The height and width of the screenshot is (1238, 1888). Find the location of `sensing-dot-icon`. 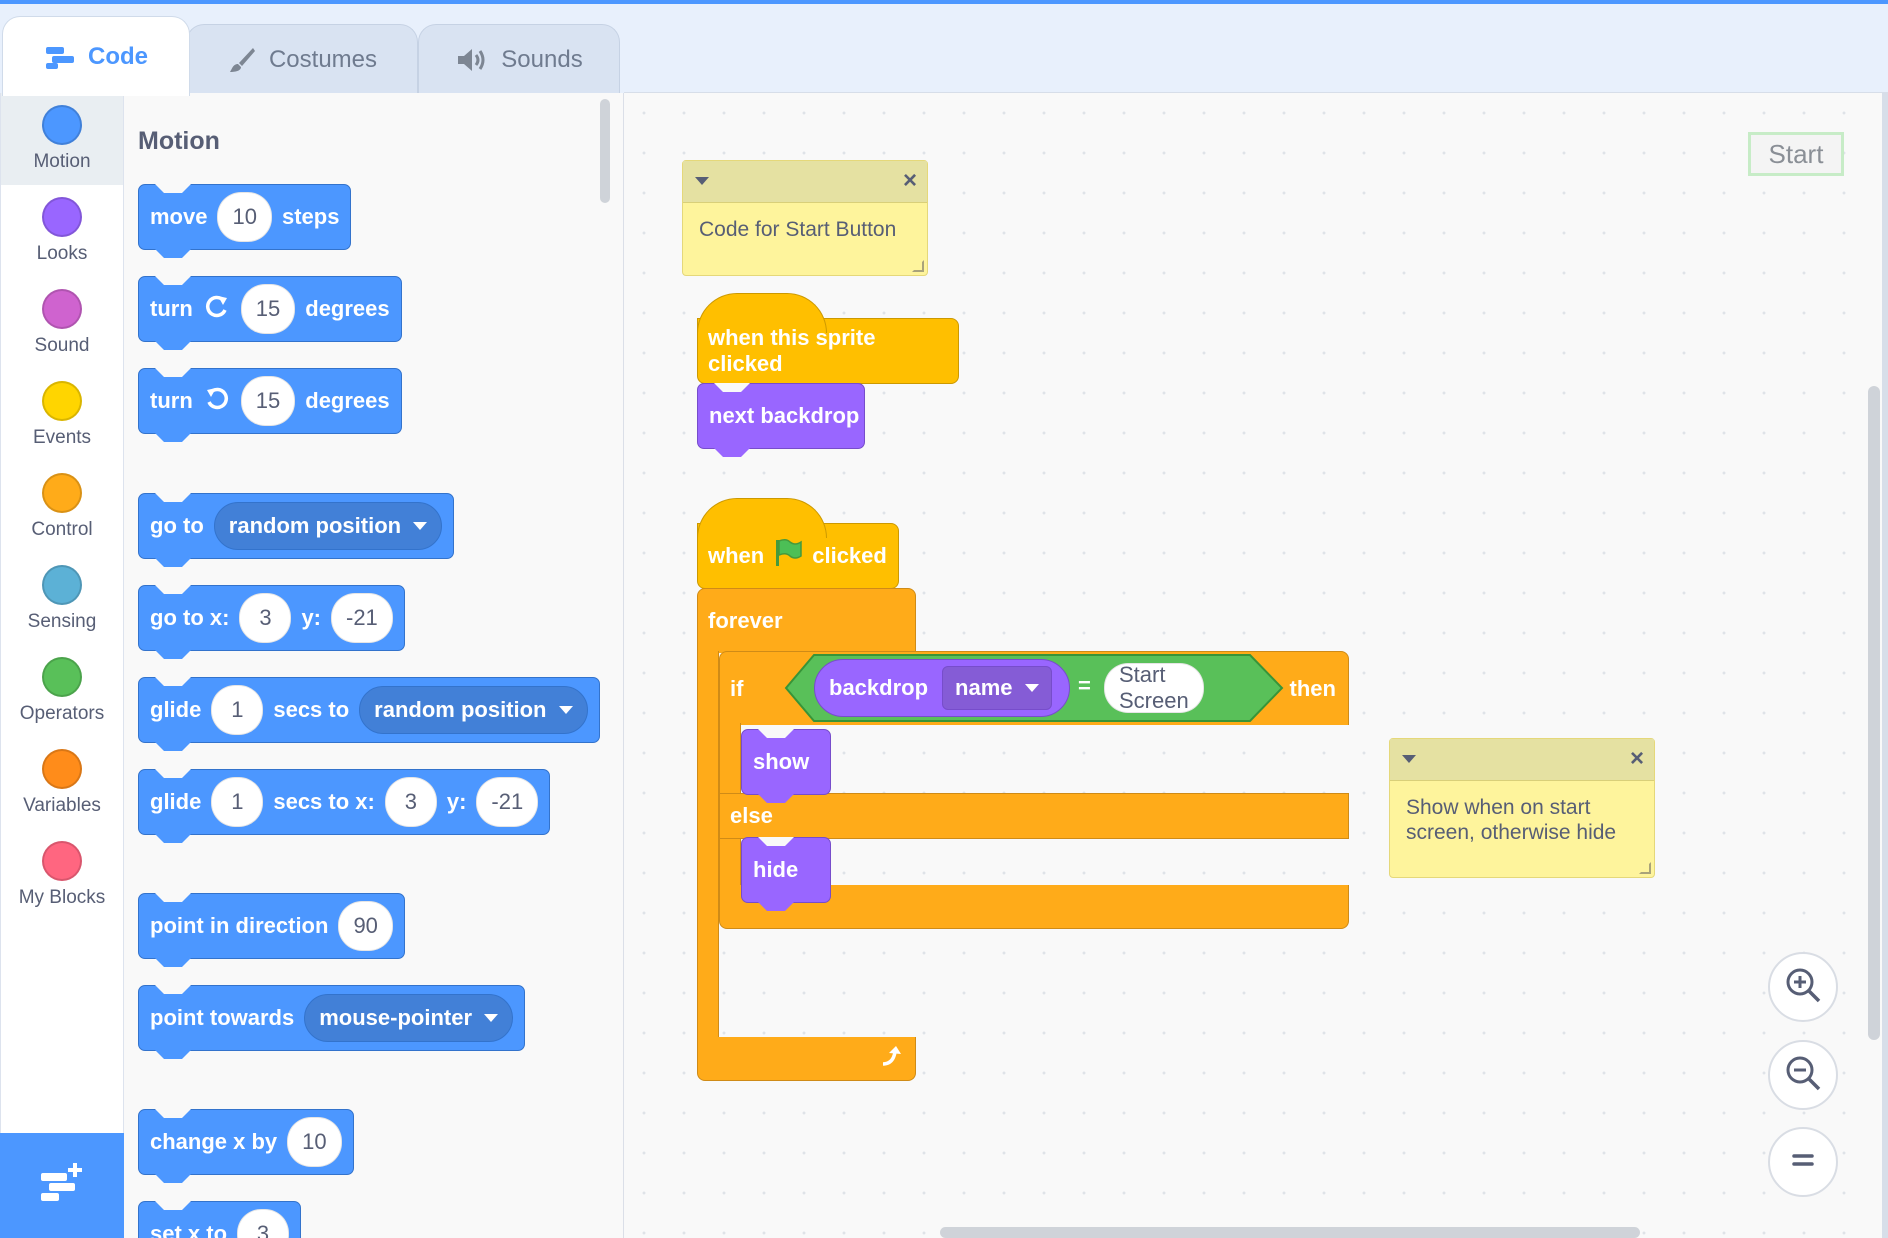

sensing-dot-icon is located at coordinates (62, 585).